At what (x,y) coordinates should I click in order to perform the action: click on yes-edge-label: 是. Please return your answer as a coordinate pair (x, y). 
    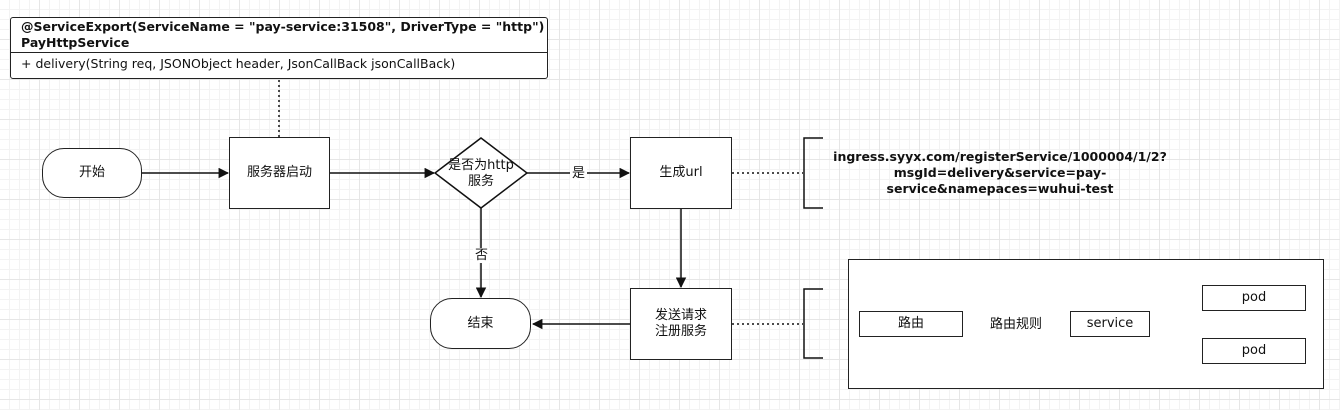
    Looking at the image, I should click on (579, 173).